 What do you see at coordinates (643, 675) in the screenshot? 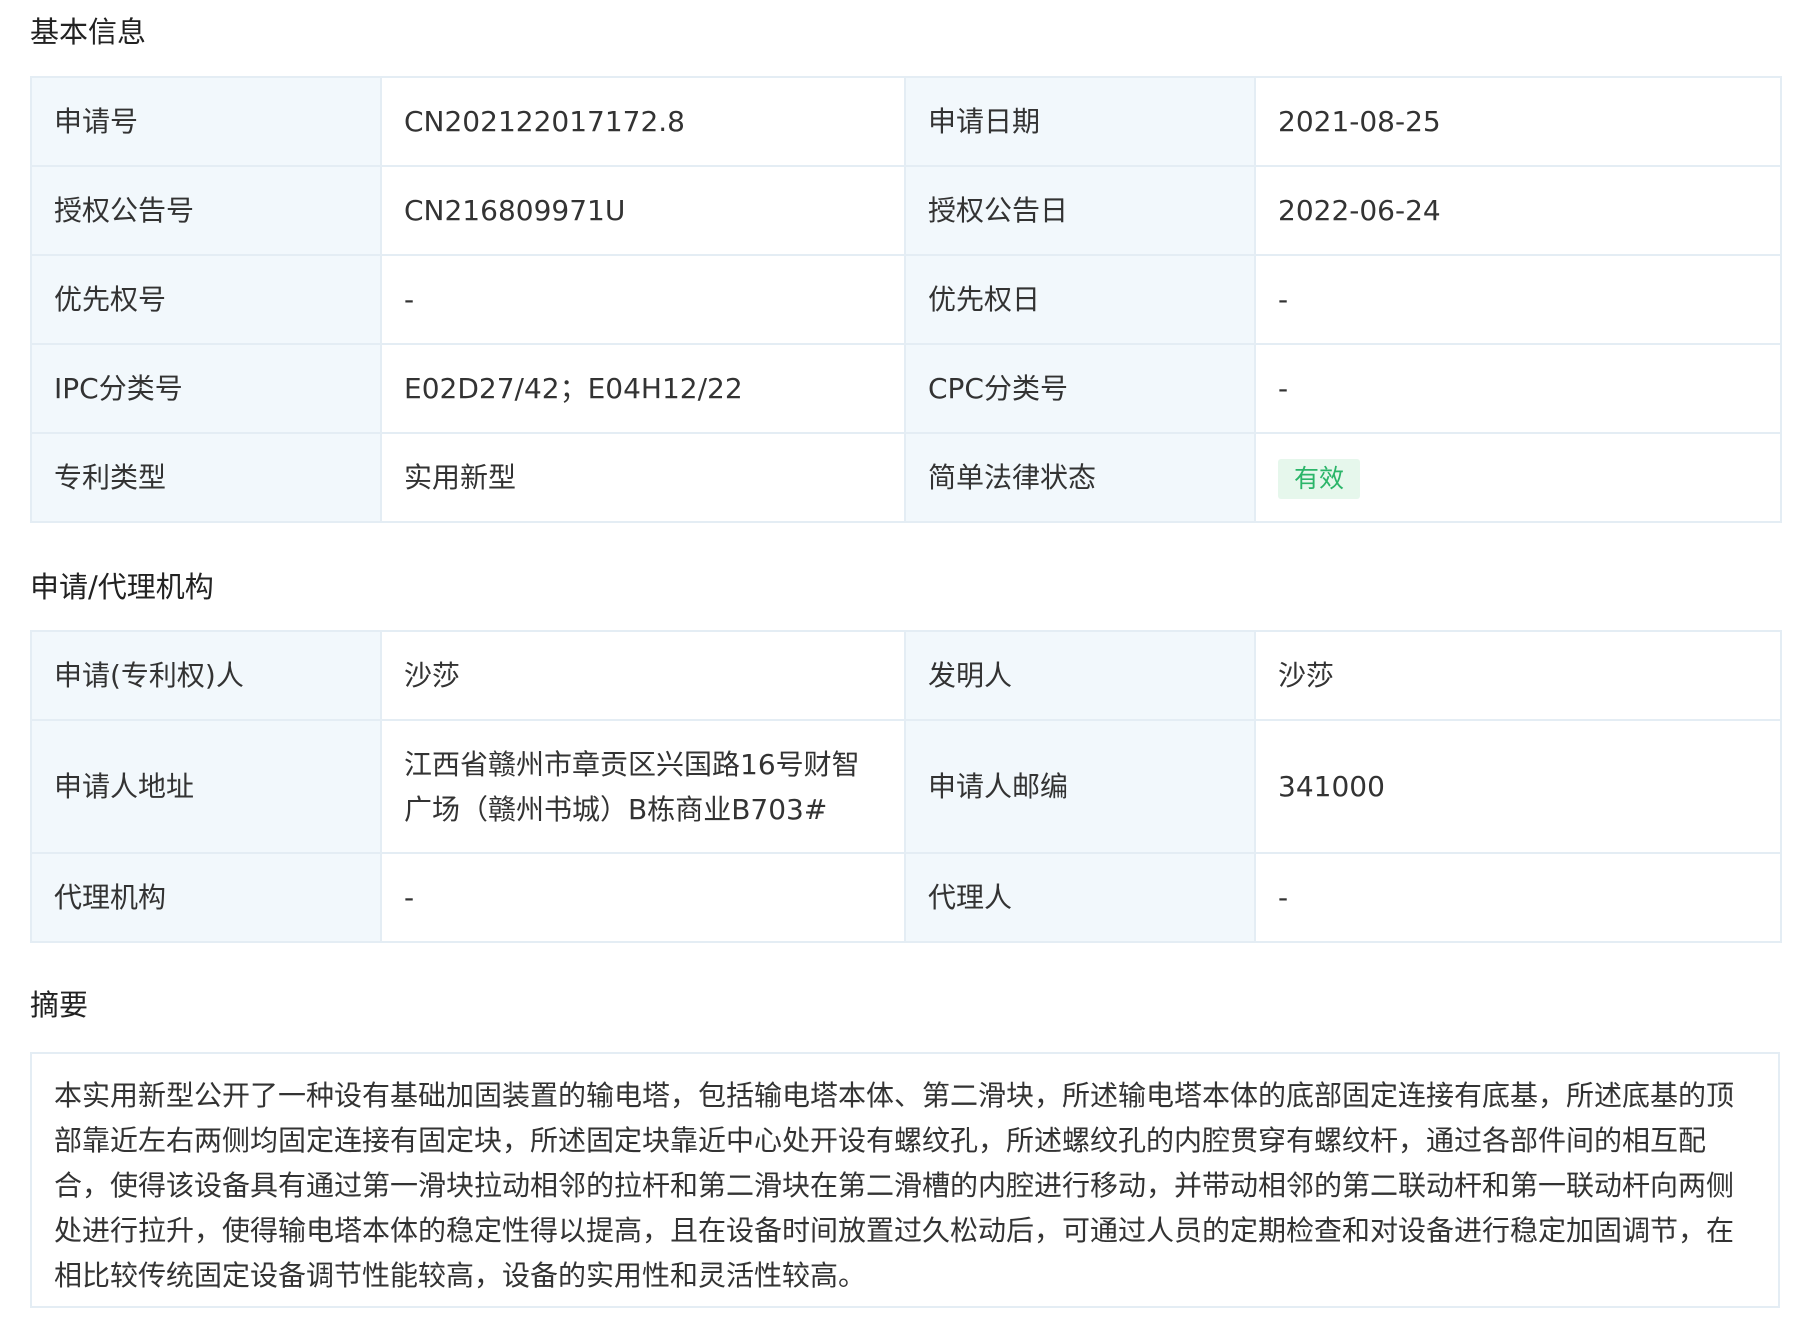
I see `applicant-value: 沙莎` at bounding box center [643, 675].